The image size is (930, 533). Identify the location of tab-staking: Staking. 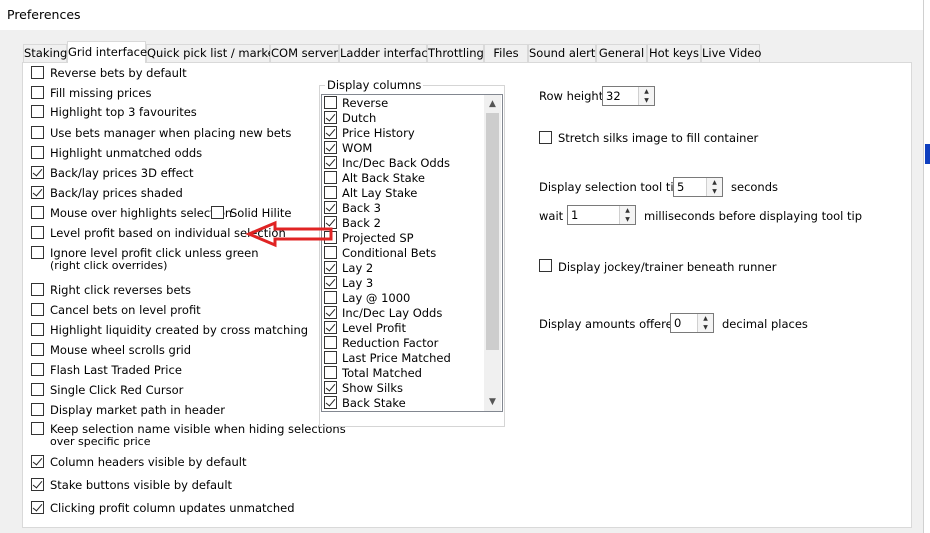
(45, 53).